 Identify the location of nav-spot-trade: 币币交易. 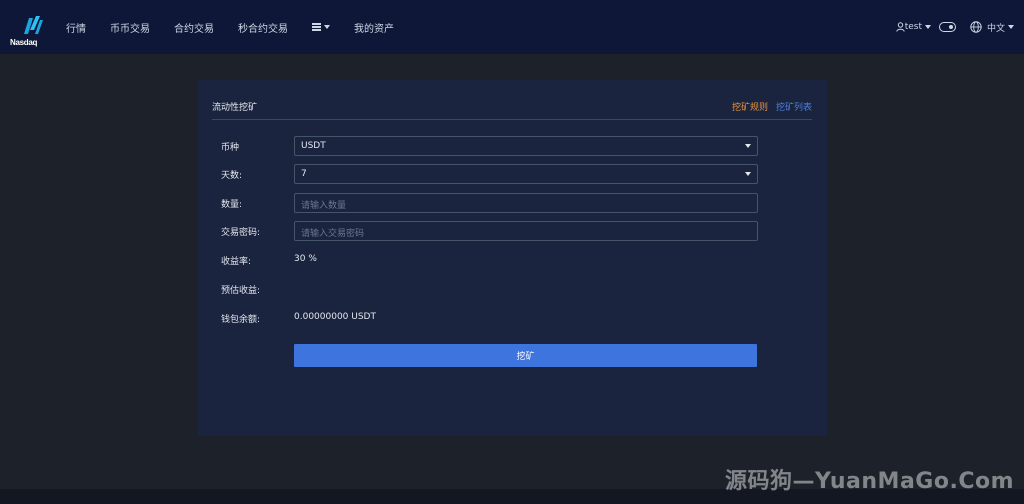
(130, 27).